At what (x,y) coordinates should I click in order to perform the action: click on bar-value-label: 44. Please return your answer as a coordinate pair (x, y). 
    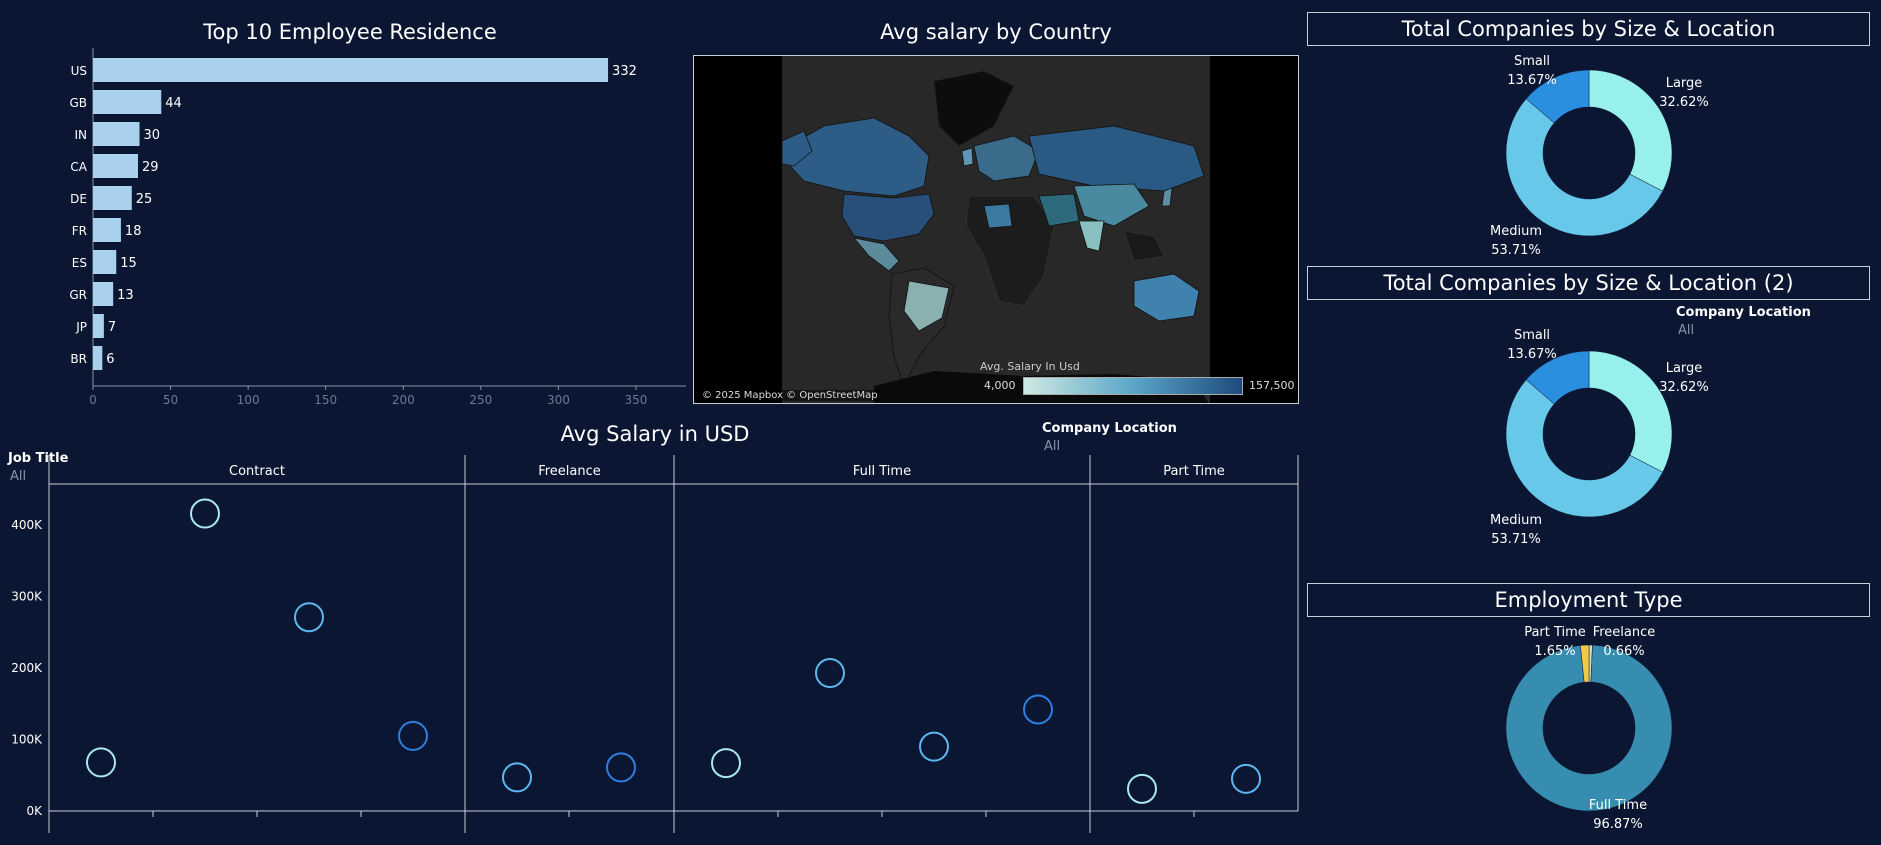
    Looking at the image, I should click on (173, 103).